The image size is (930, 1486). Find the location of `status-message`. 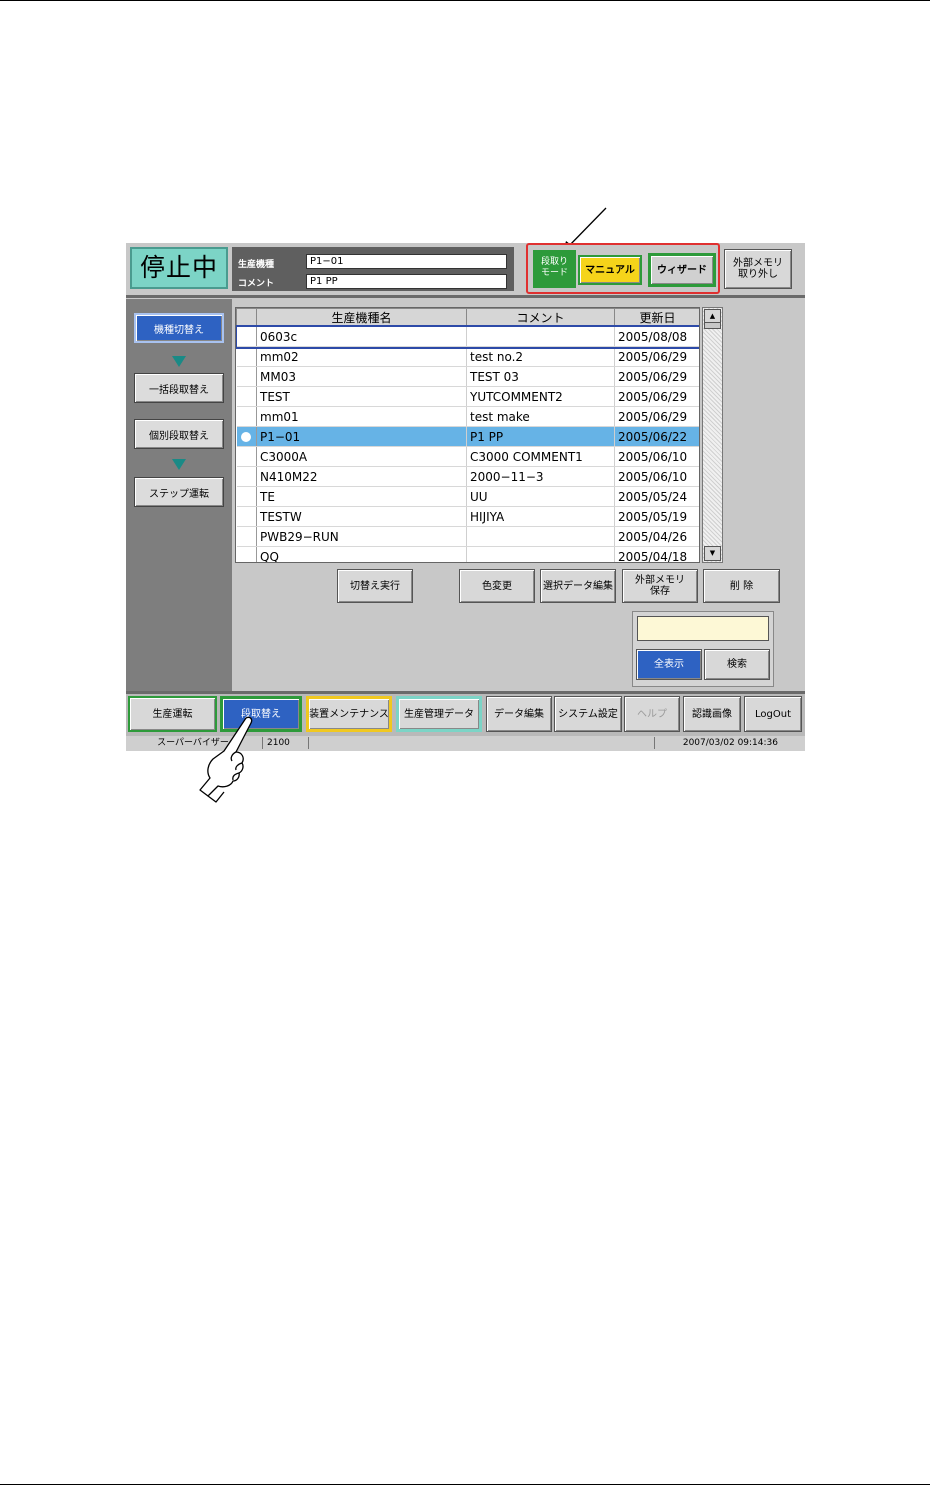

status-message is located at coordinates (480, 743).